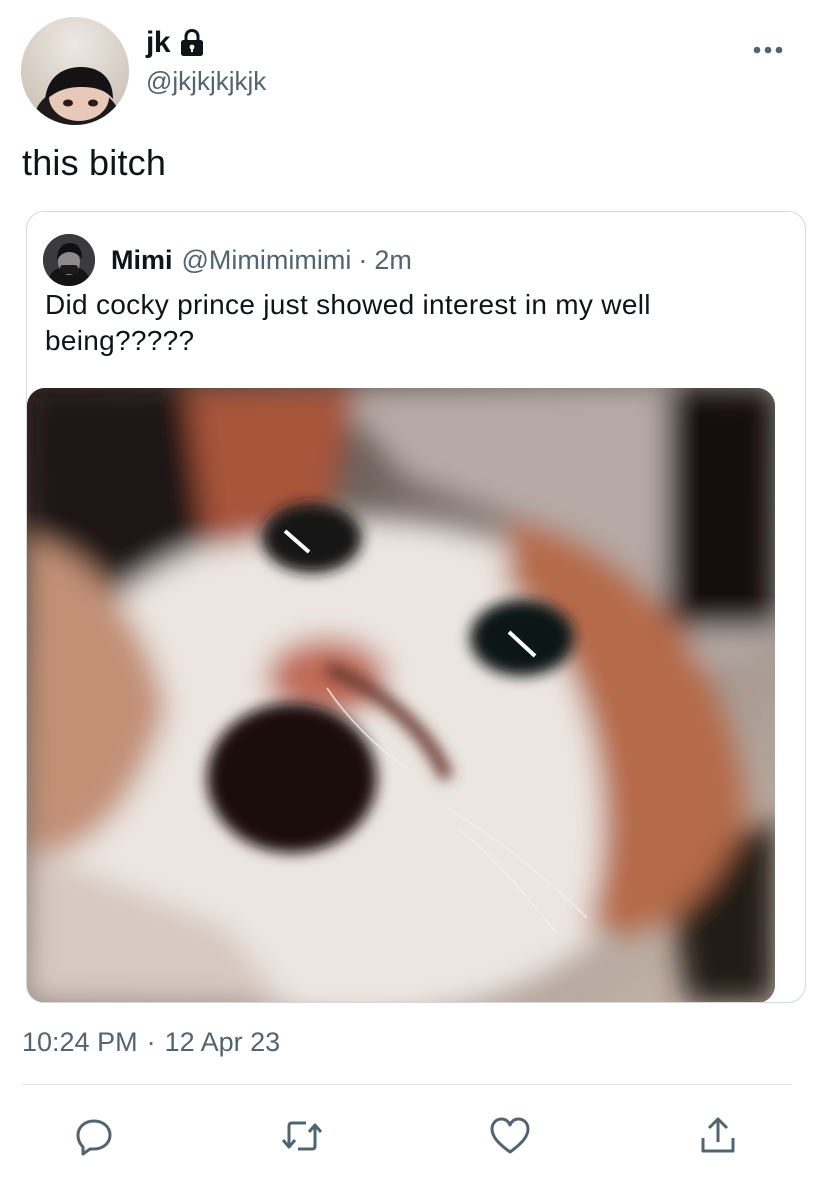 The image size is (813, 1200). I want to click on reply-icon, so click(94, 1137).